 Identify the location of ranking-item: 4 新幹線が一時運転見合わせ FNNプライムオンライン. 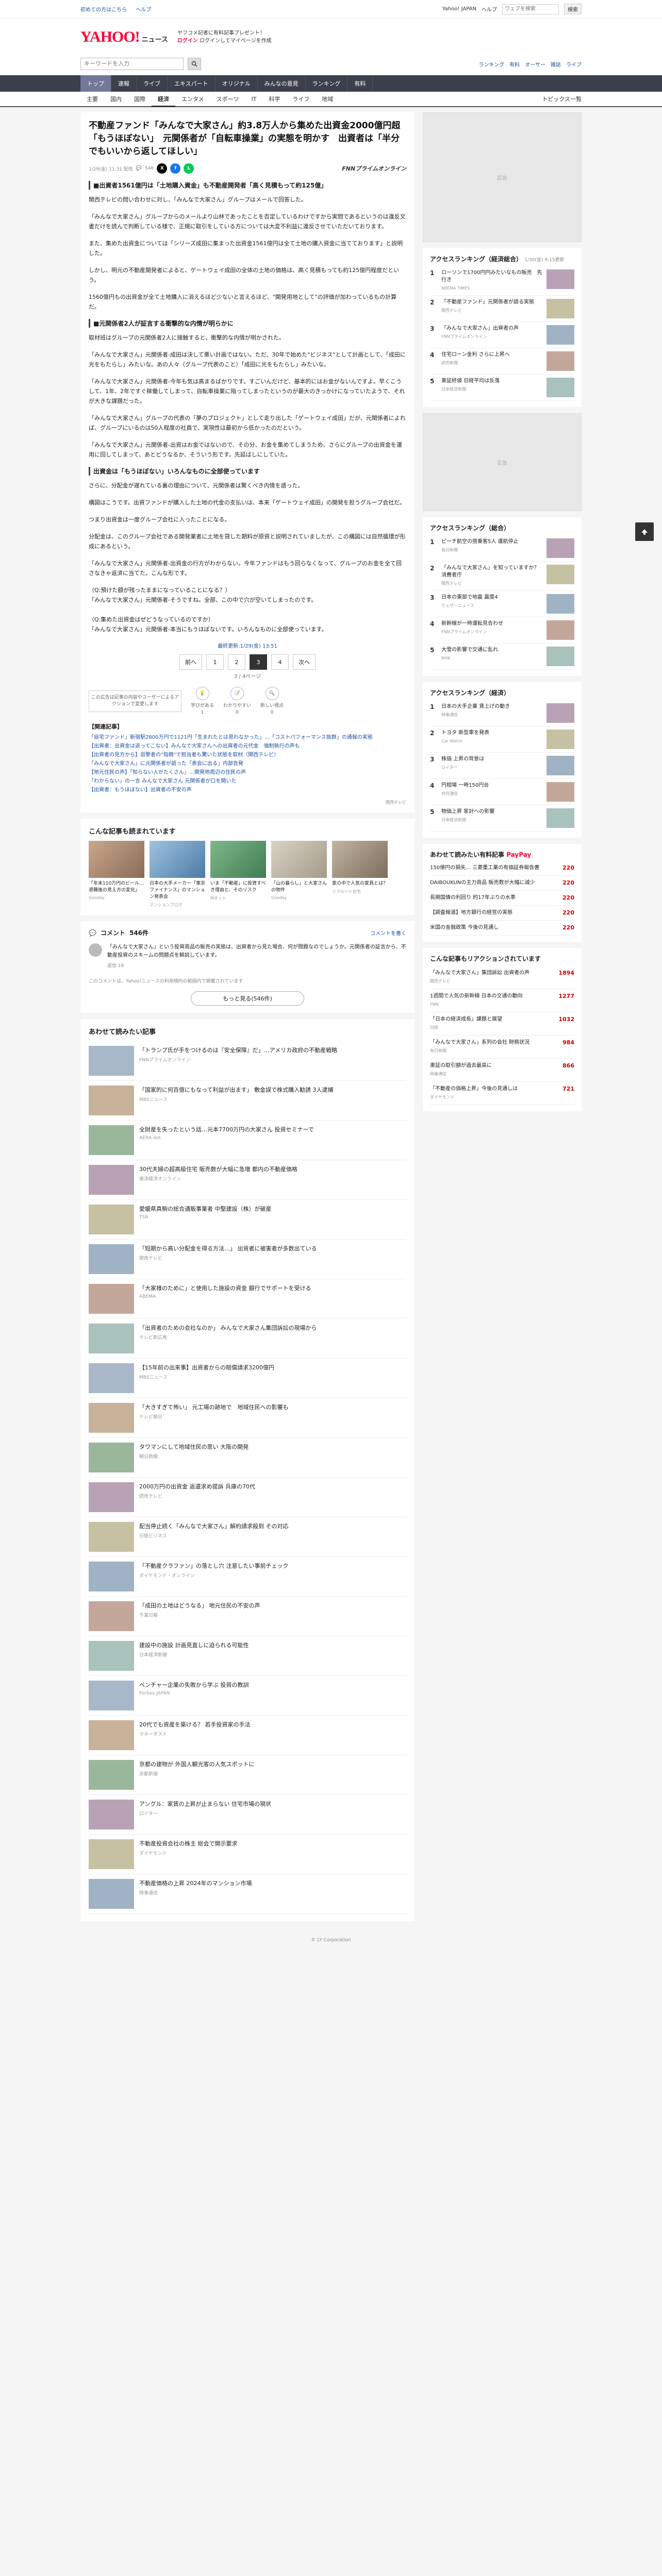
(502, 630).